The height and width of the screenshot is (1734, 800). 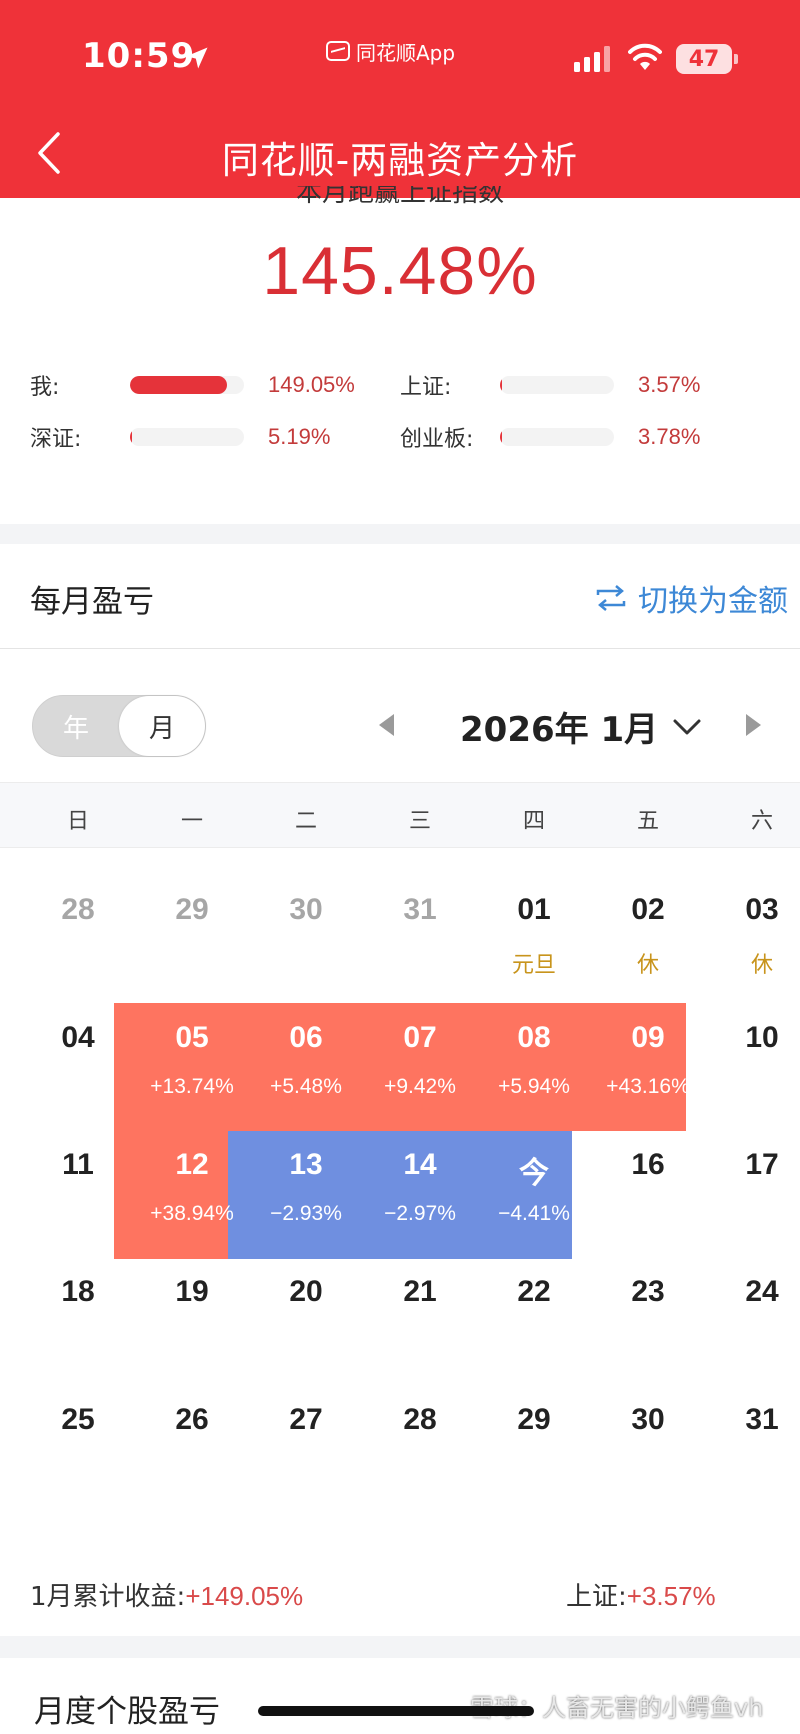 I want to click on app-name: 同花顺App, so click(x=406, y=52).